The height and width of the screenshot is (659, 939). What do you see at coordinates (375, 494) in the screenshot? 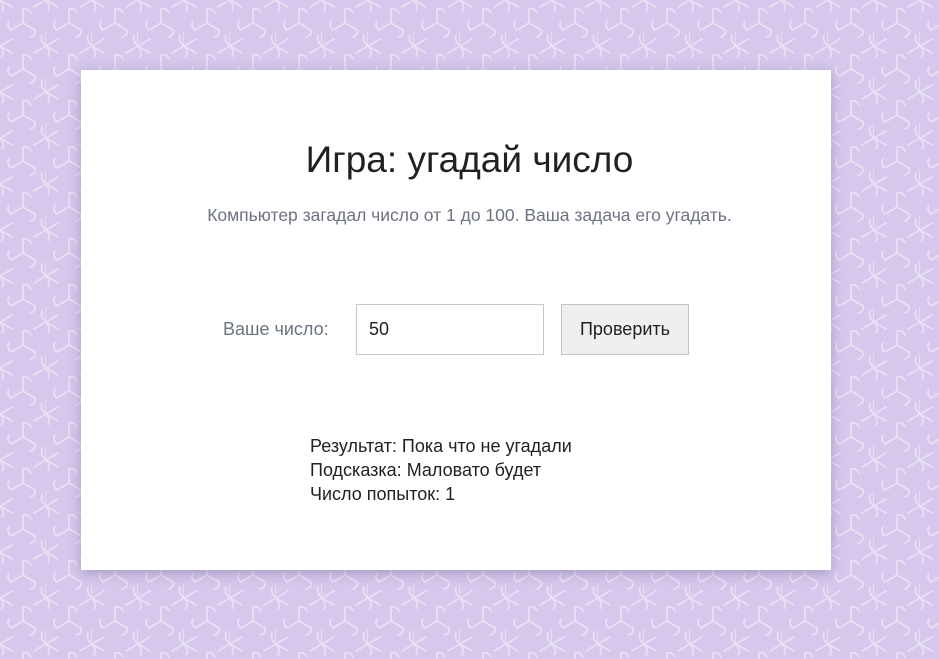
I see `attempts-label: Число попыток:` at bounding box center [375, 494].